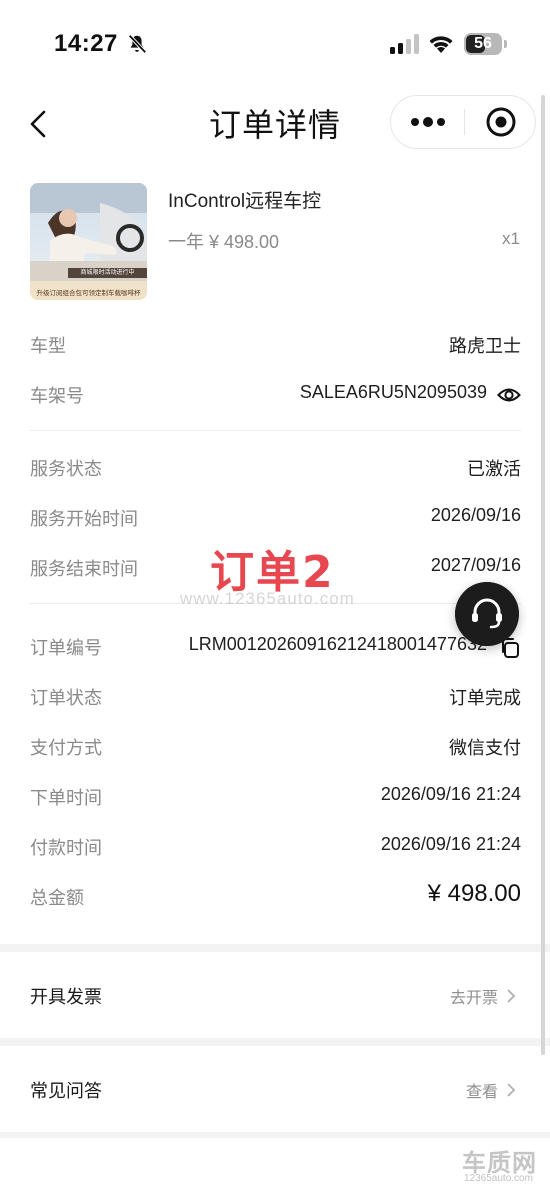  Describe the element at coordinates (66, 469) in the screenshot. I see `service-status-label: 服务状态` at that location.